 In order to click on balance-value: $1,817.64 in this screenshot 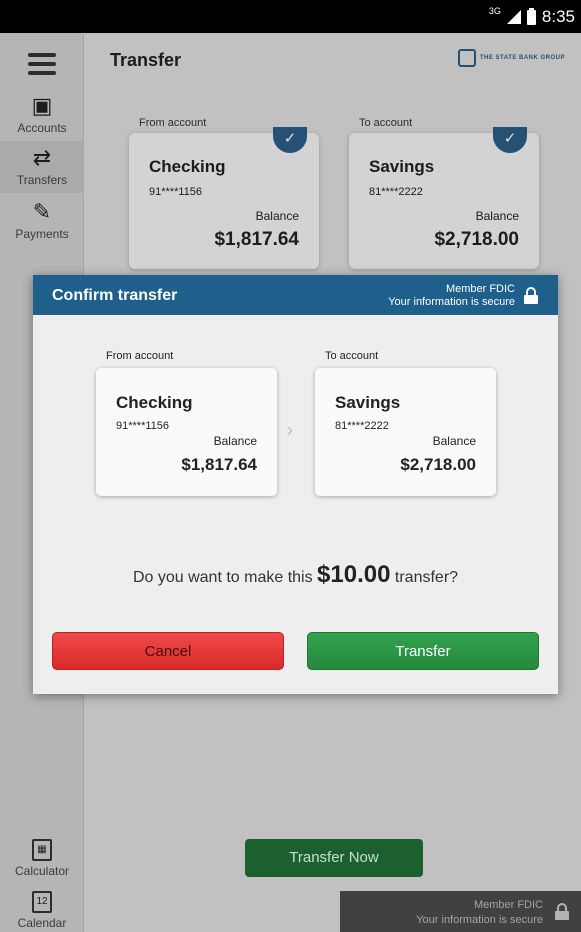, I will do `click(219, 464)`.